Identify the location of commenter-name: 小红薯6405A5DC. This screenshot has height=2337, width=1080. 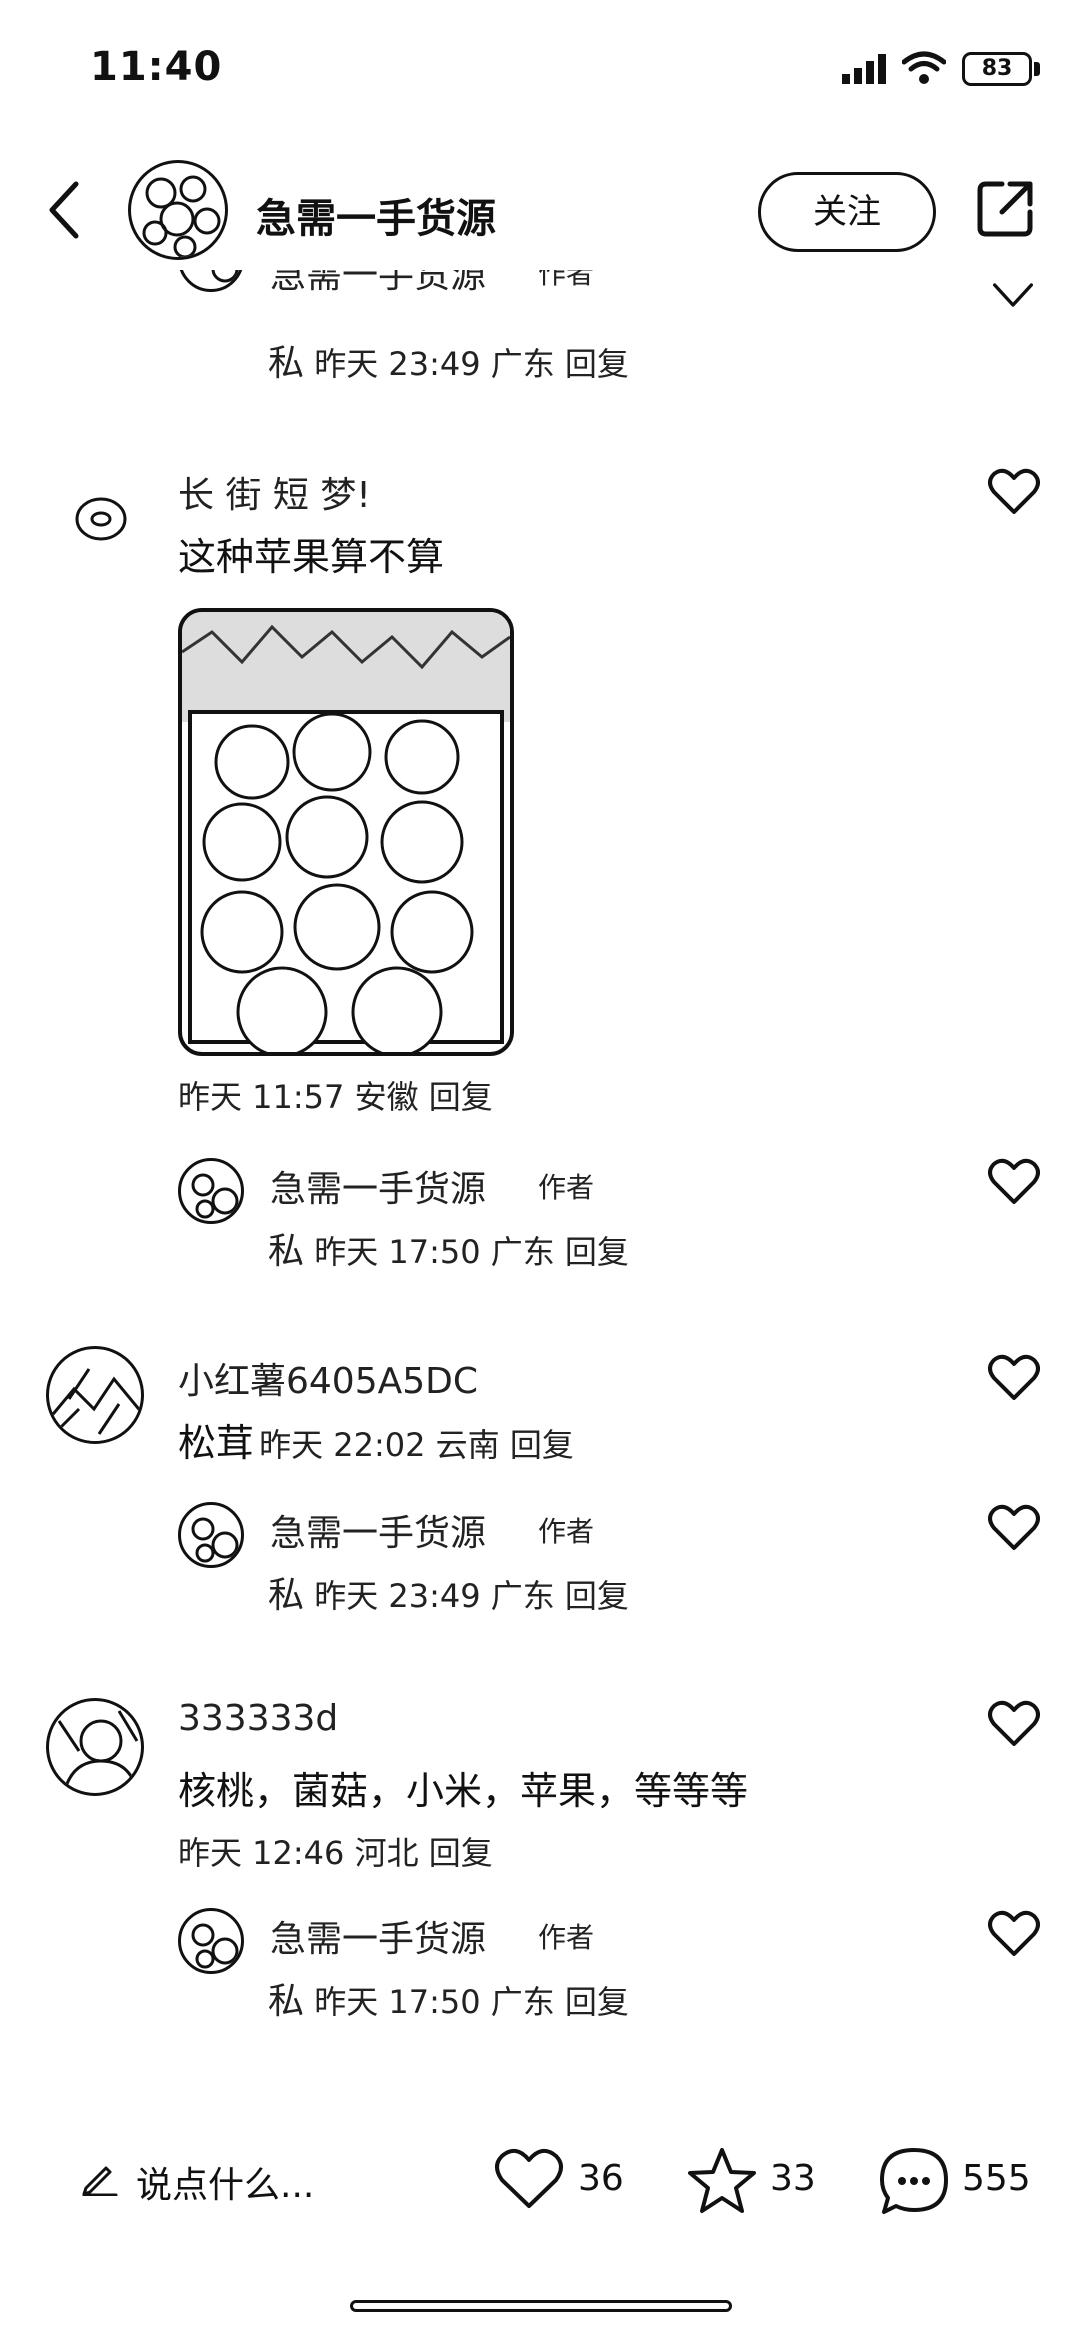
(328, 1378).